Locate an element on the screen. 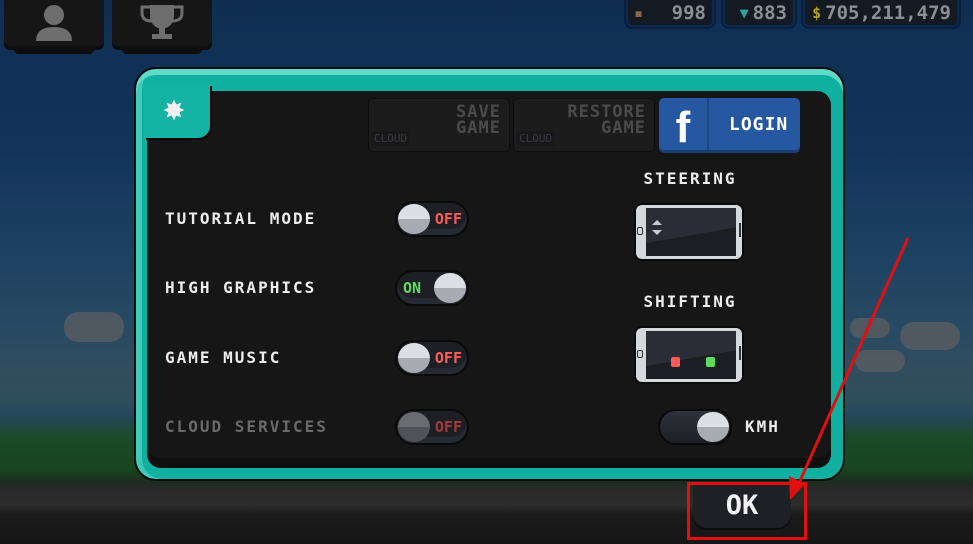 This screenshot has width=973, height=544. shifting-selector is located at coordinates (689, 355).